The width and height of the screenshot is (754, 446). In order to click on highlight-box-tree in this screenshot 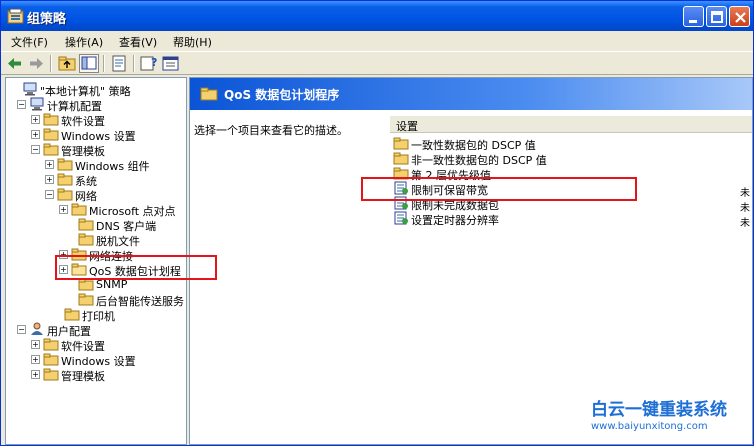, I will do `click(136, 267)`.